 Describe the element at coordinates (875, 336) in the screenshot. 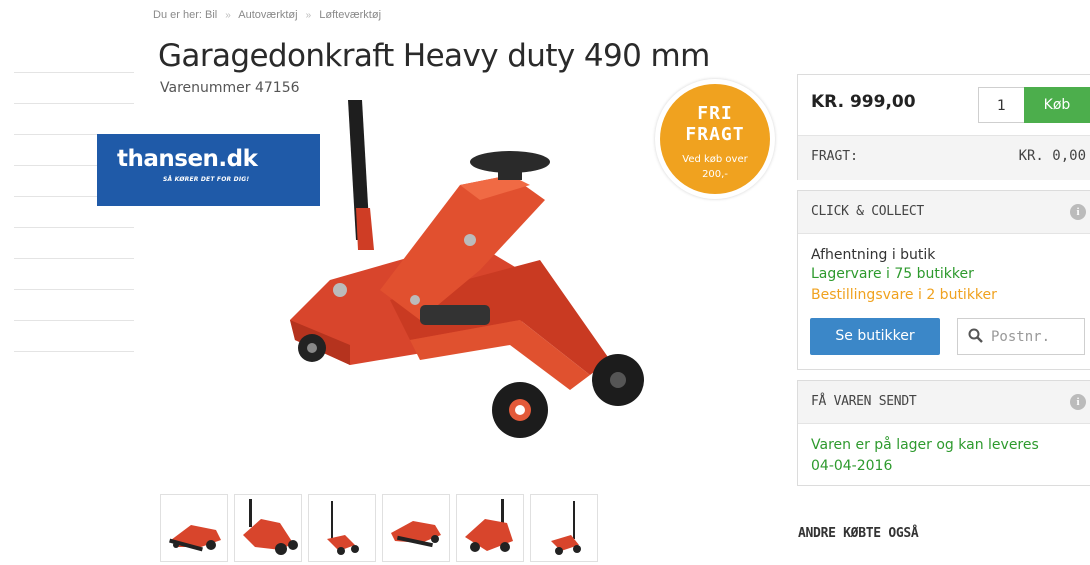

I see `see-stores-button: Se butikker` at that location.